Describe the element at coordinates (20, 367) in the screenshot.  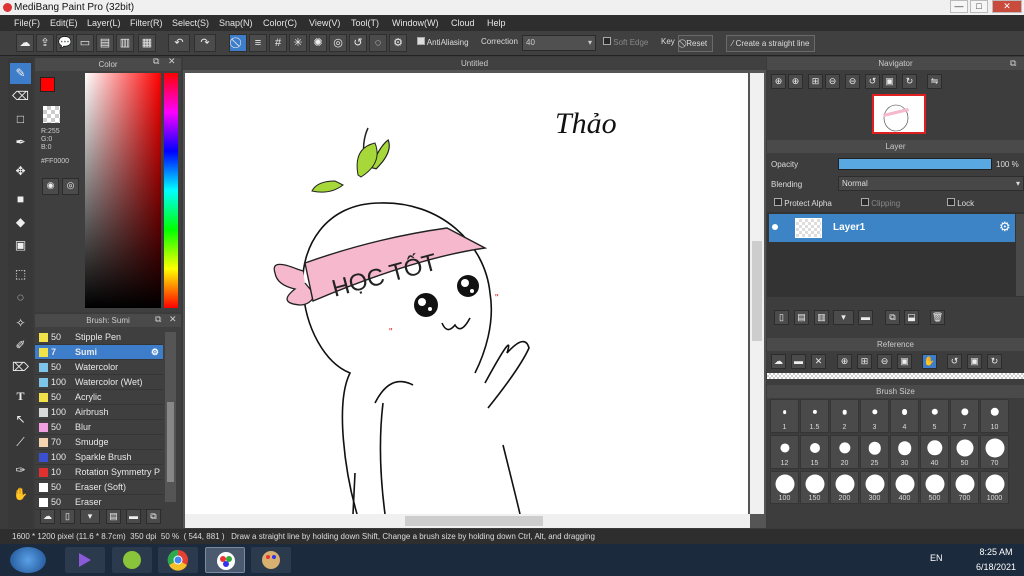
I see `select-eraser-tool-icon: ⌦` at that location.